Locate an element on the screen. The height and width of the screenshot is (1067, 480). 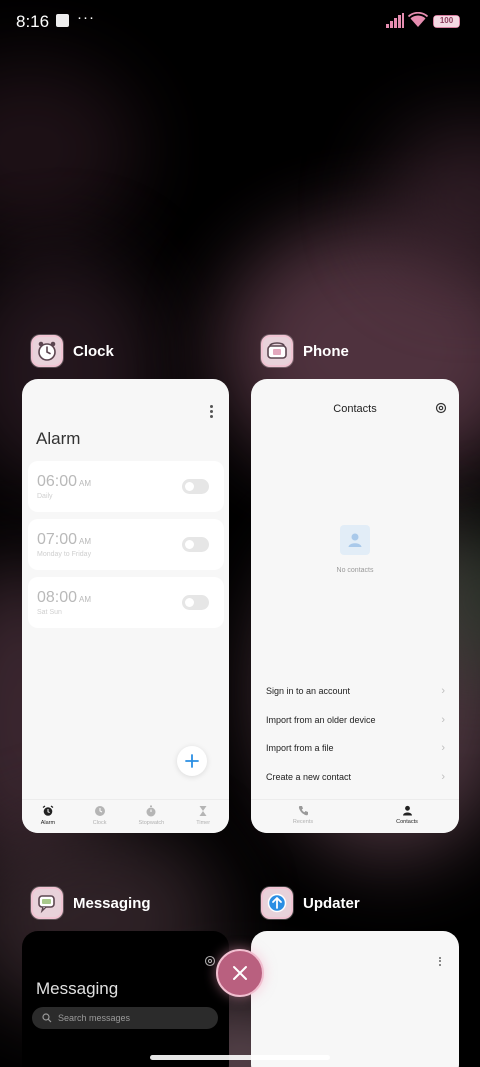
plus-icon is located at coordinates (192, 761).